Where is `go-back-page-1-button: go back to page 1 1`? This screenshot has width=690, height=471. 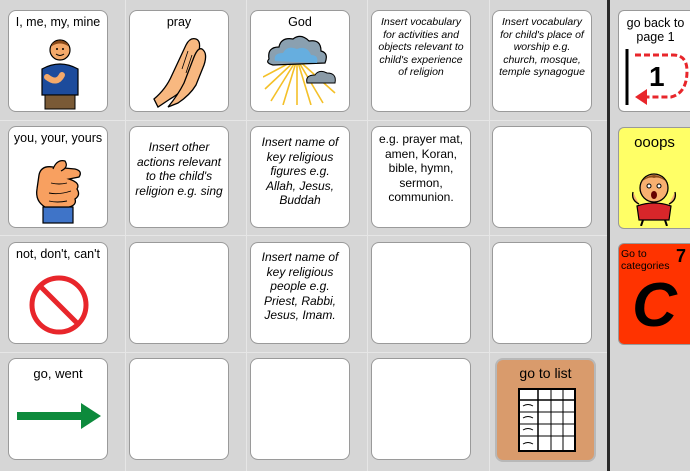 go-back-page-1-button: go back to page 1 1 is located at coordinates (654, 61).